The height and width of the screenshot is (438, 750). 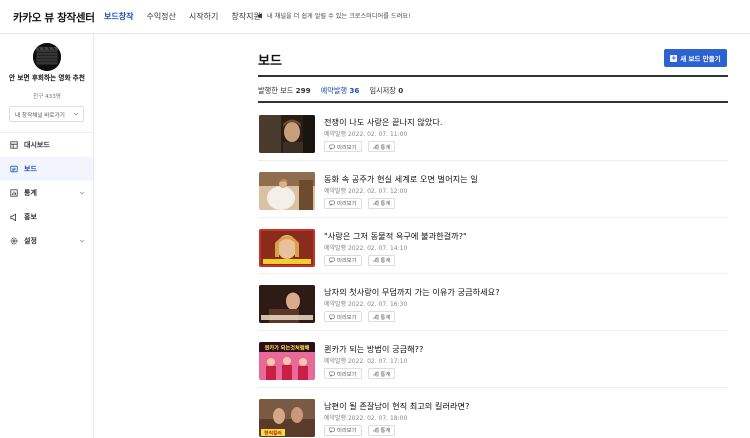 I want to click on main-nav: 보드창작 수익정산 시작하기 창작지원, so click(x=189, y=16).